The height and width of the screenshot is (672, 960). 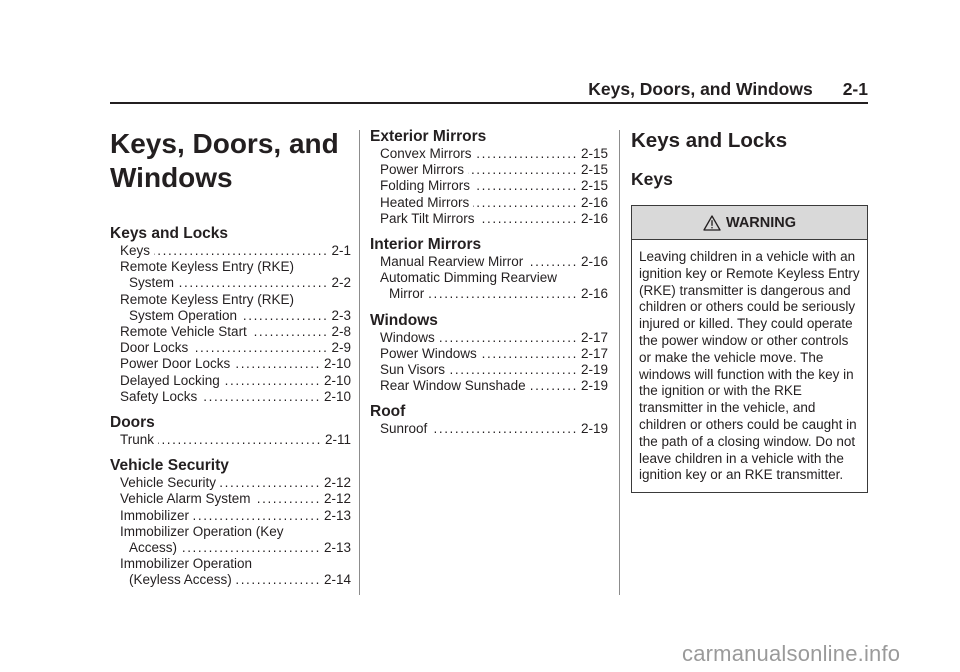 I want to click on toc-section-title: Exterior Mirrors, so click(x=428, y=136).